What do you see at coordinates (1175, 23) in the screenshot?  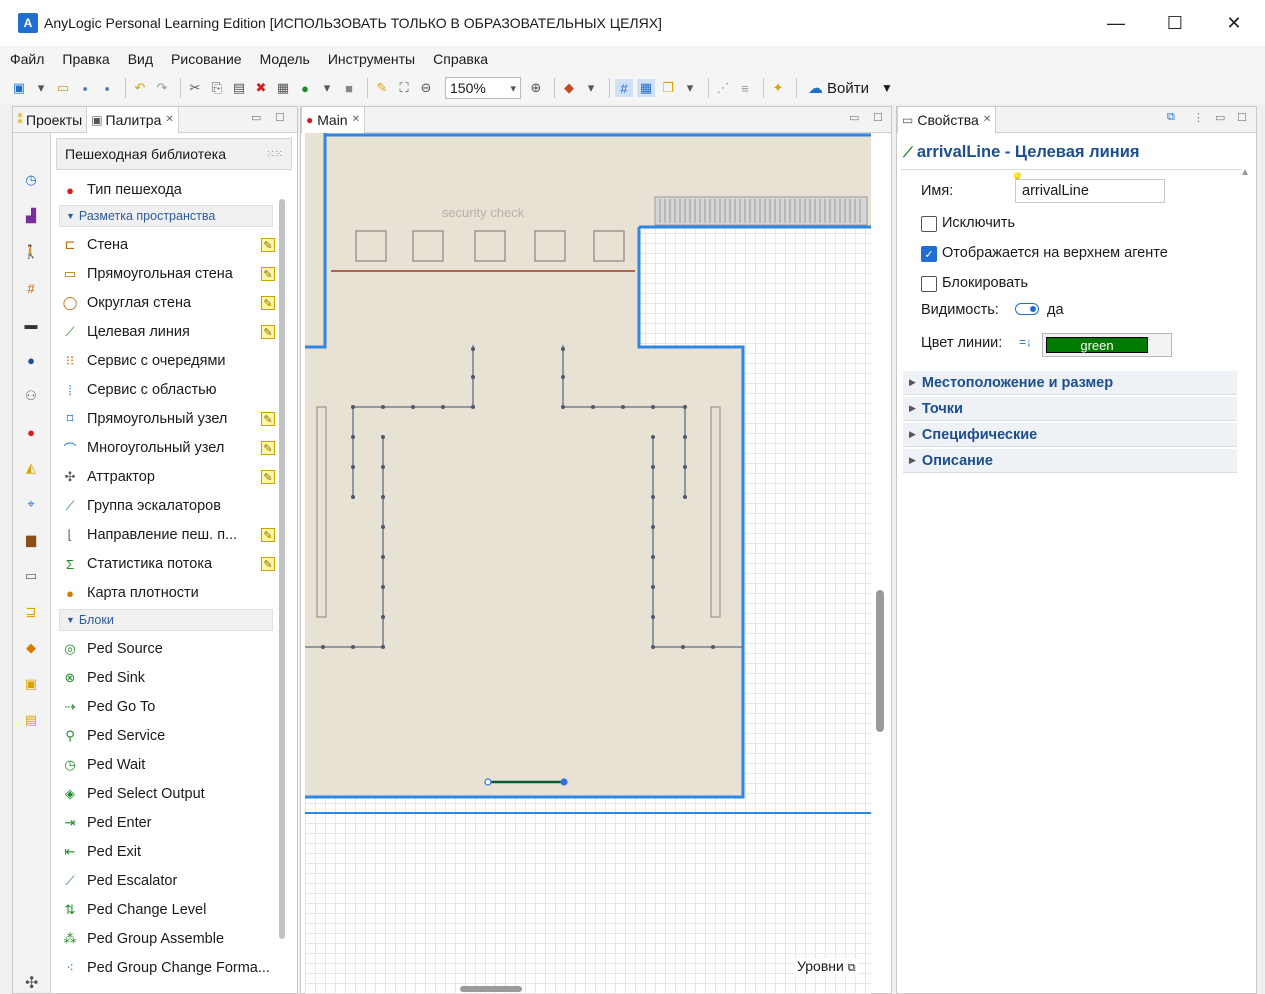 I see `maximize-button: ☐` at bounding box center [1175, 23].